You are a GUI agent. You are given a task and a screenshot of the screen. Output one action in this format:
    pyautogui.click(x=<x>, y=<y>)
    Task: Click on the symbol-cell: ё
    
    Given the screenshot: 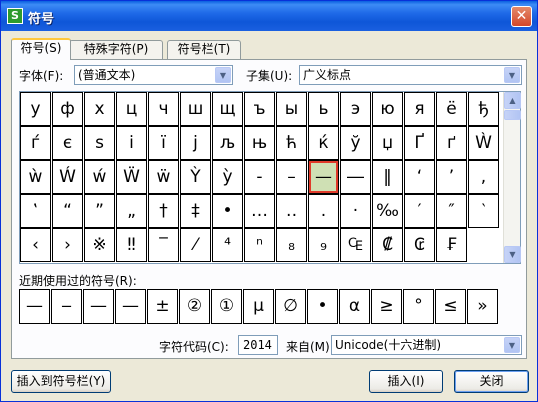 What is the action you would take?
    pyautogui.click(x=451, y=109)
    